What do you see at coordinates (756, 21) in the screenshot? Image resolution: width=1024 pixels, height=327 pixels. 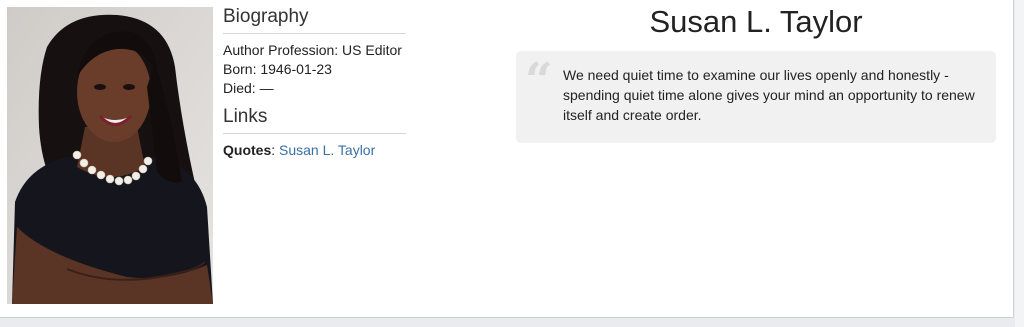 I see `author-name-title: Susan L. Taylor` at bounding box center [756, 21].